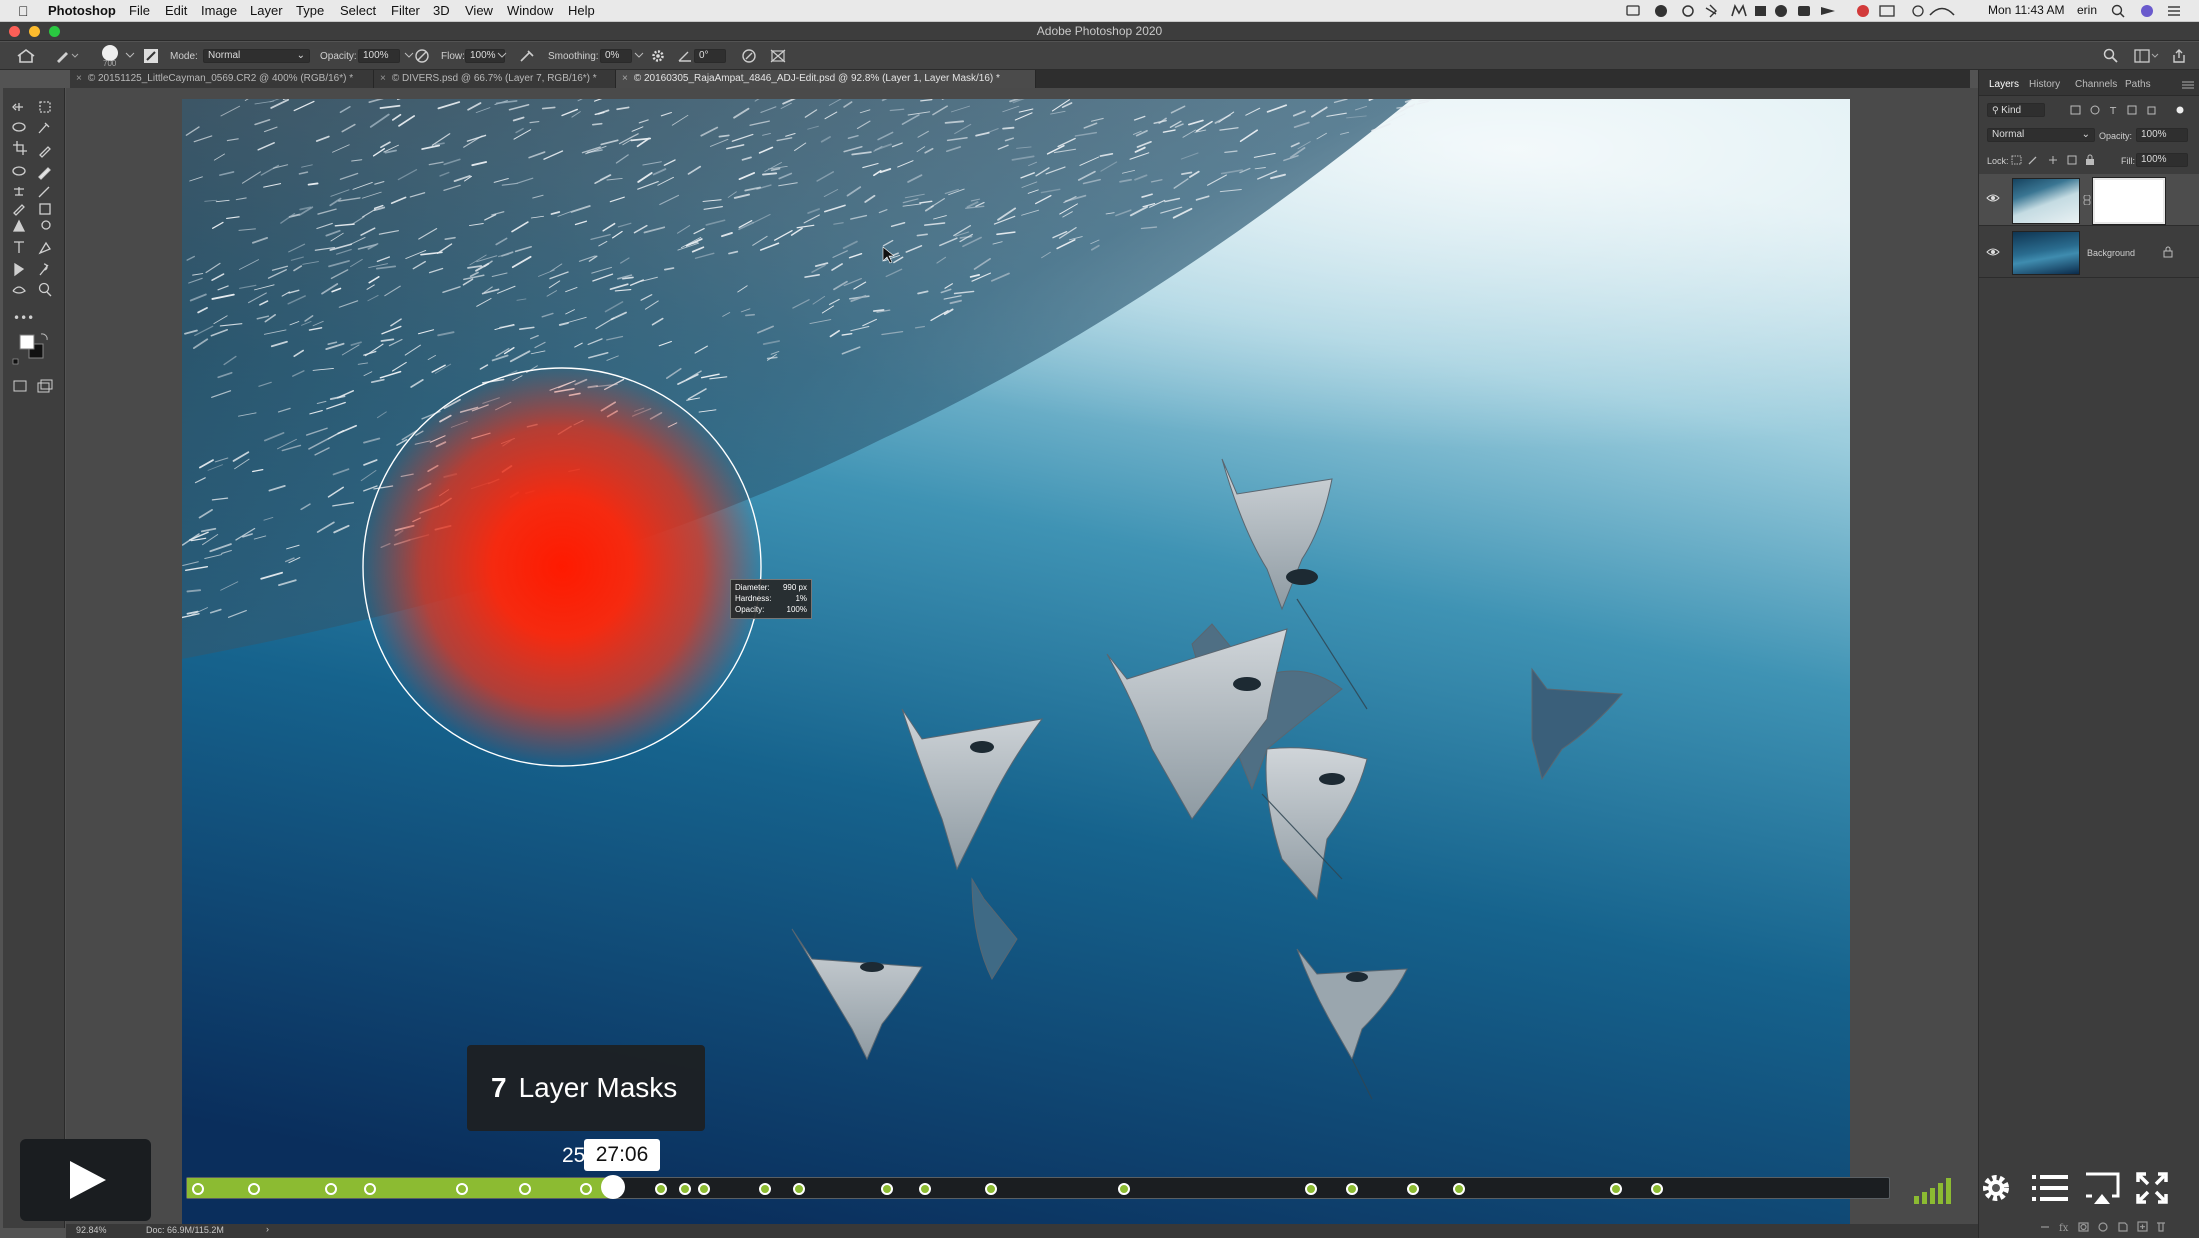  I want to click on blend-mode-select: Normal ⌄, so click(2041, 135).